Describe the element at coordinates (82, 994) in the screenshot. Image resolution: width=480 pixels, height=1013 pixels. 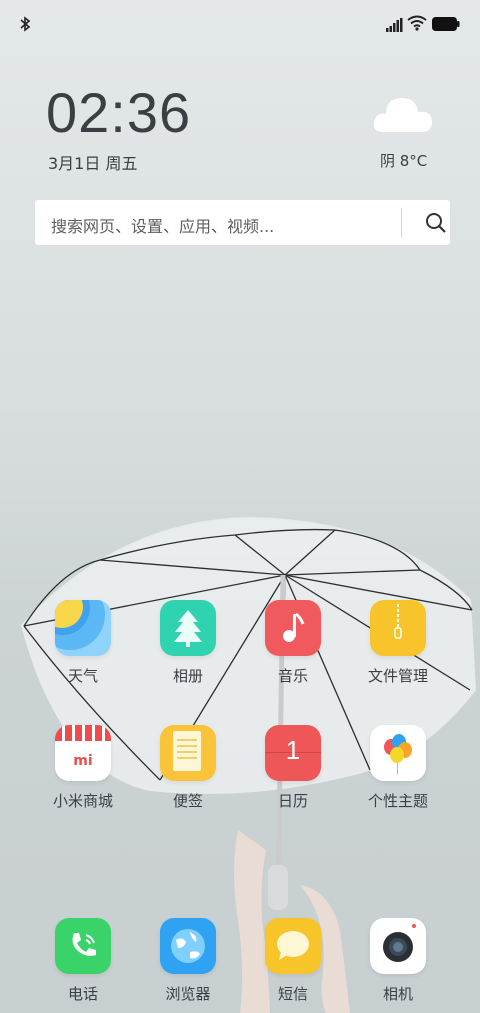
I see `app-label: 电话` at that location.